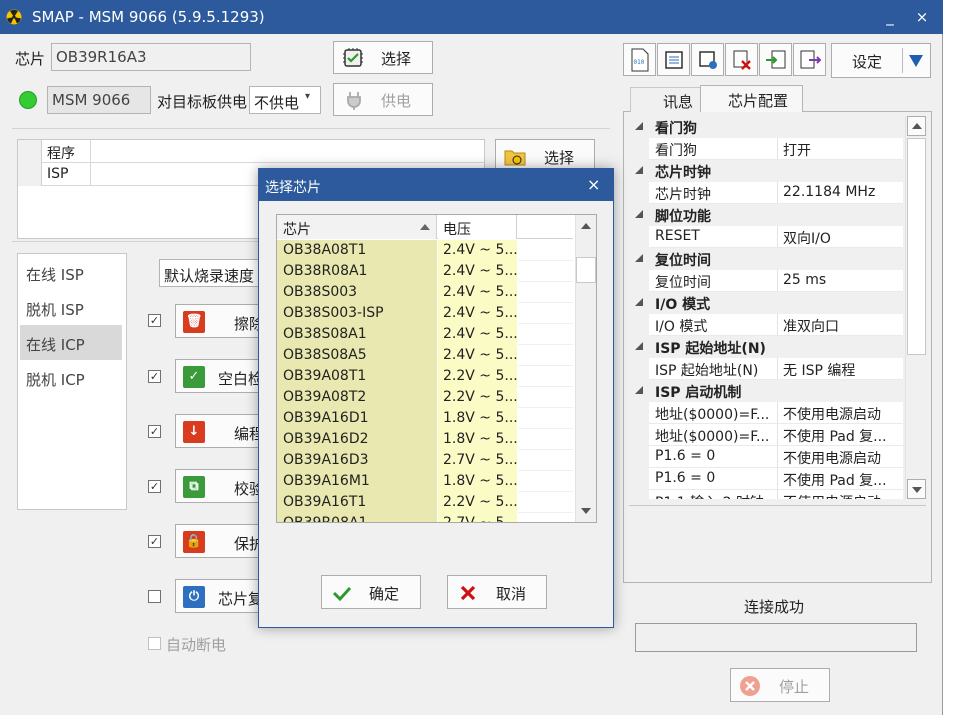 The height and width of the screenshot is (715, 963). I want to click on property-value: 25 ms, so click(804, 280).